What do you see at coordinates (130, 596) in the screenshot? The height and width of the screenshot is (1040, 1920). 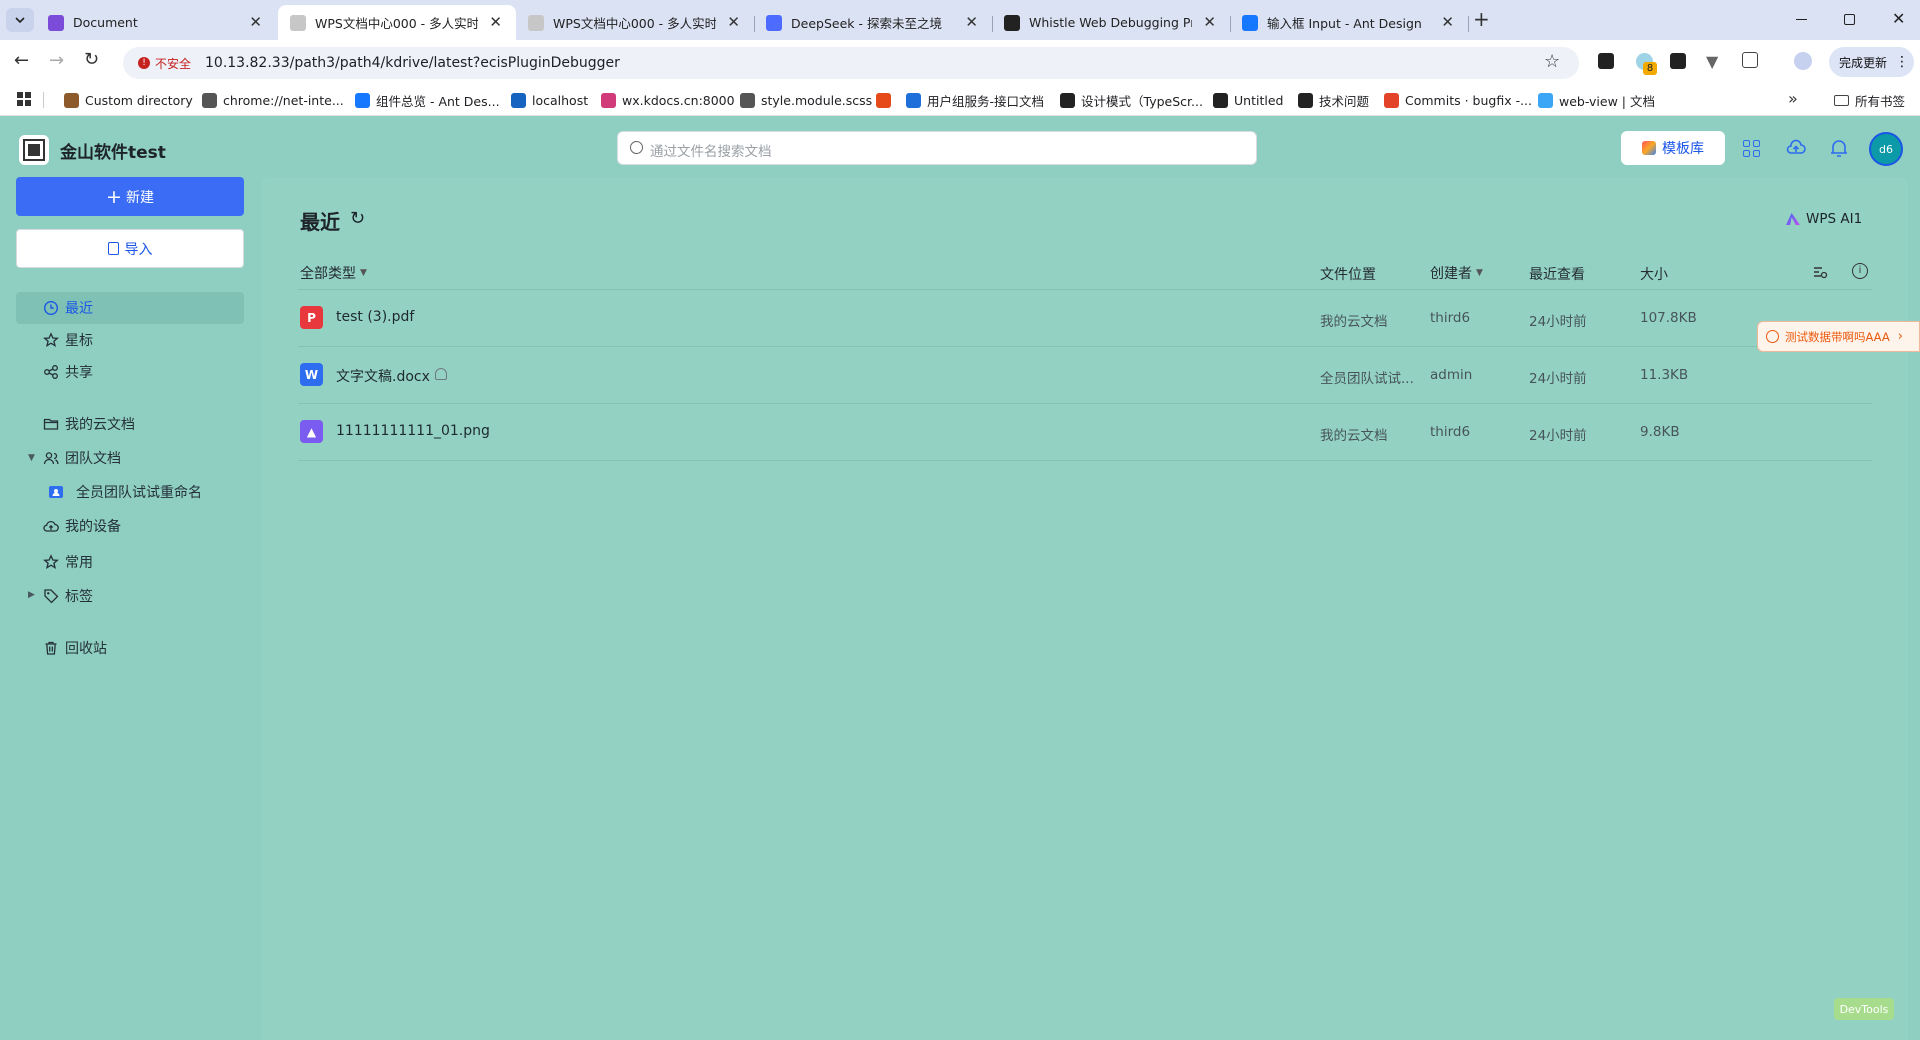 I see `sidebar-item: 标签` at bounding box center [130, 596].